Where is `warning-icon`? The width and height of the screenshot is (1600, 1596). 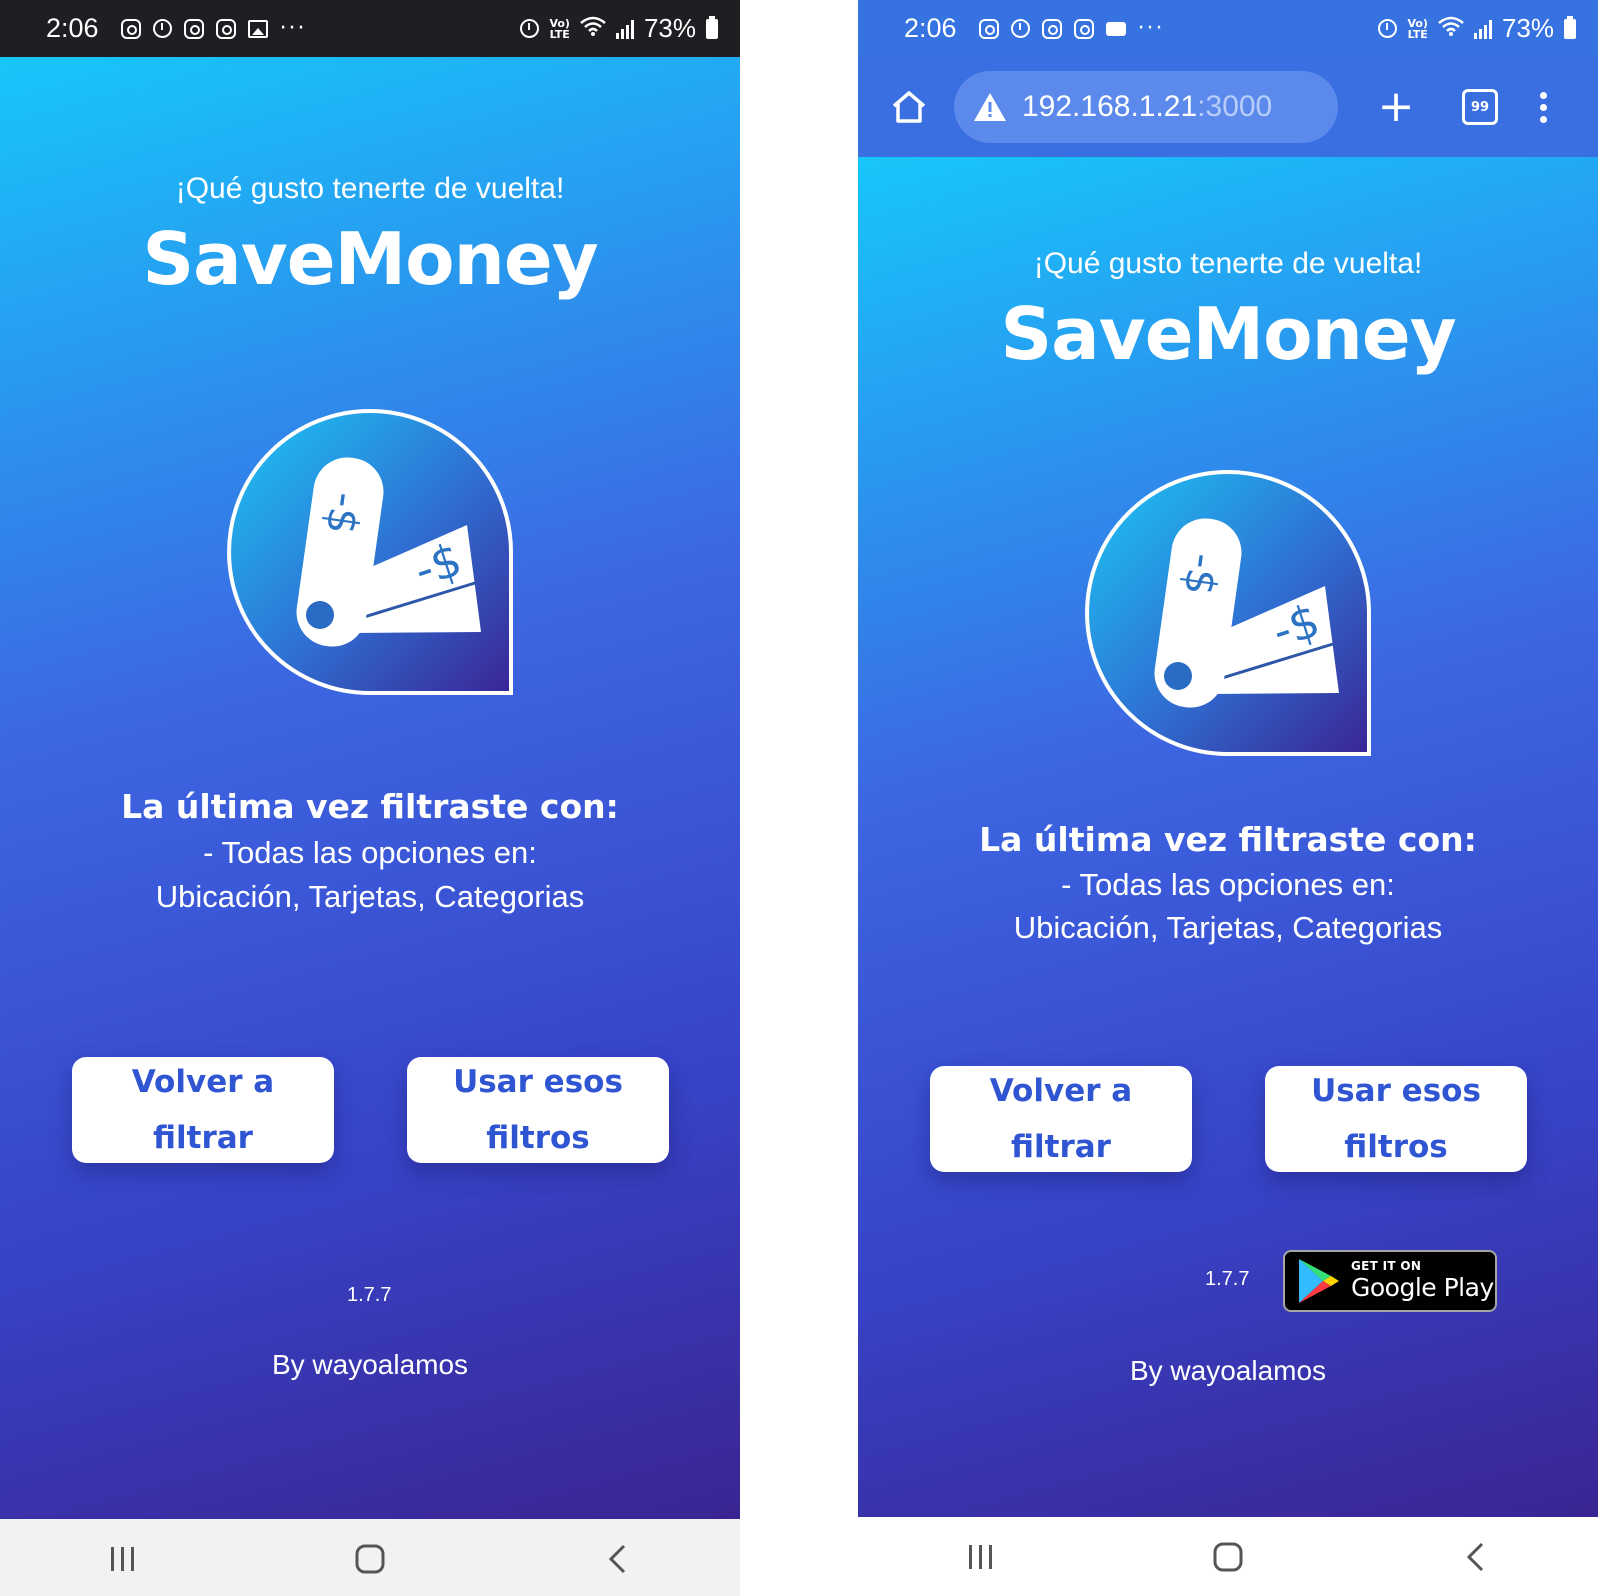 warning-icon is located at coordinates (990, 107).